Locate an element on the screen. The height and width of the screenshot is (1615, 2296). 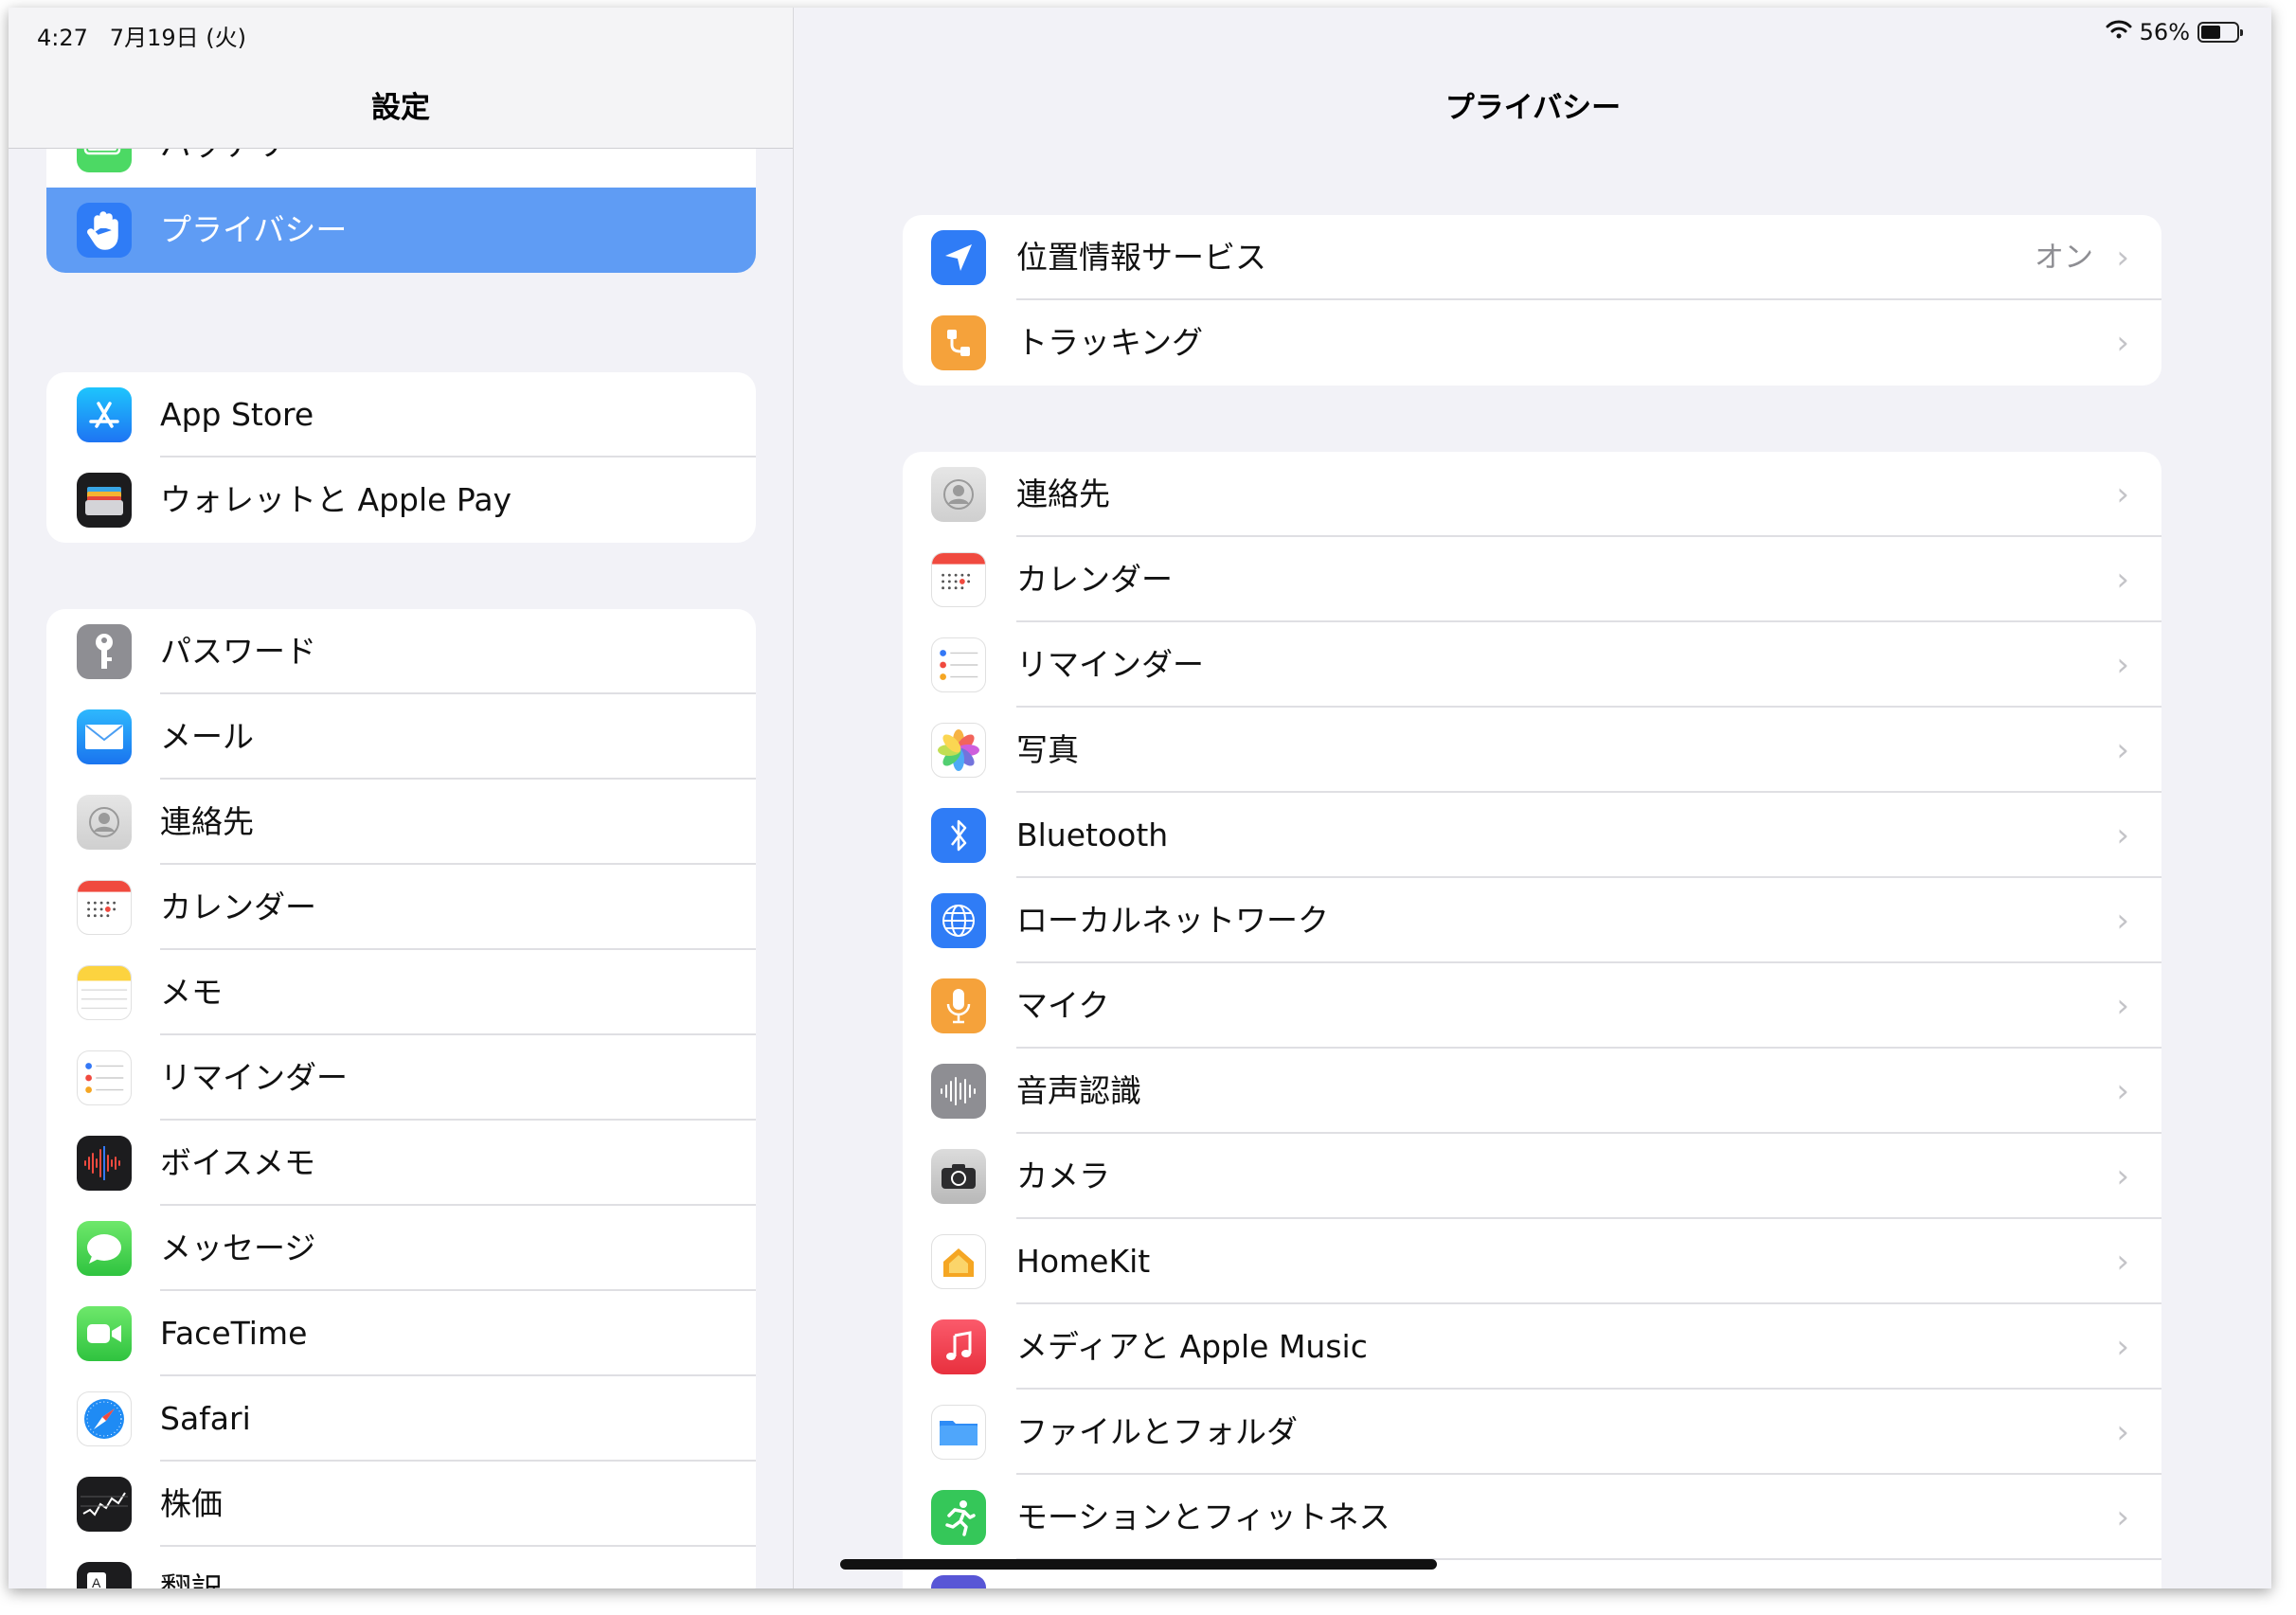
sidebar-item-reminders: リマインダー is located at coordinates (401, 1078).